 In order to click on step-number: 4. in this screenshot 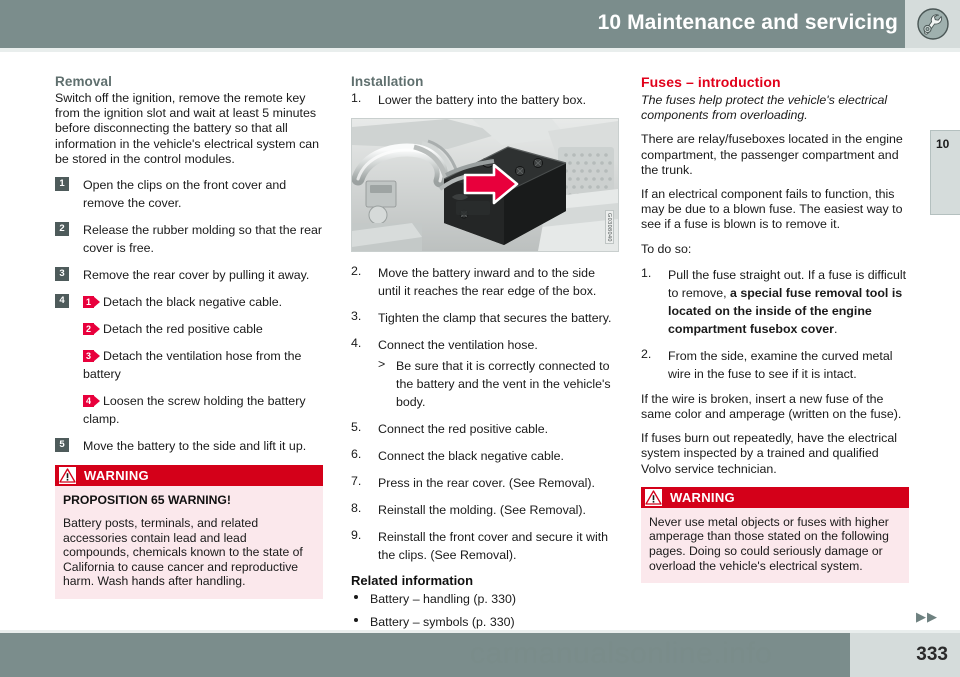, I will do `click(356, 343)`.